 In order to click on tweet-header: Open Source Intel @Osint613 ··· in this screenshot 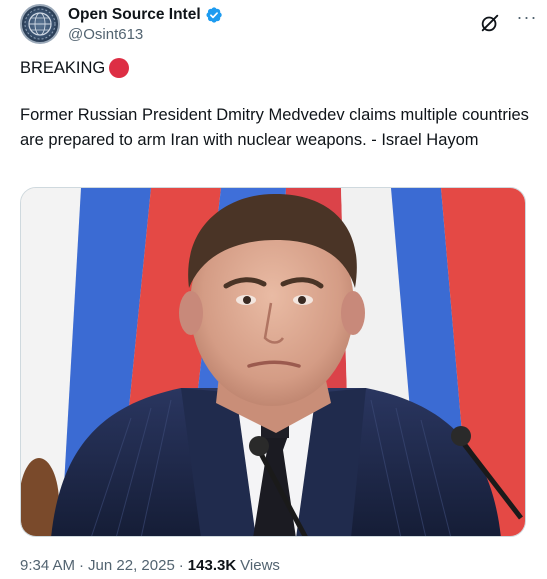, I will do `click(278, 26)`.